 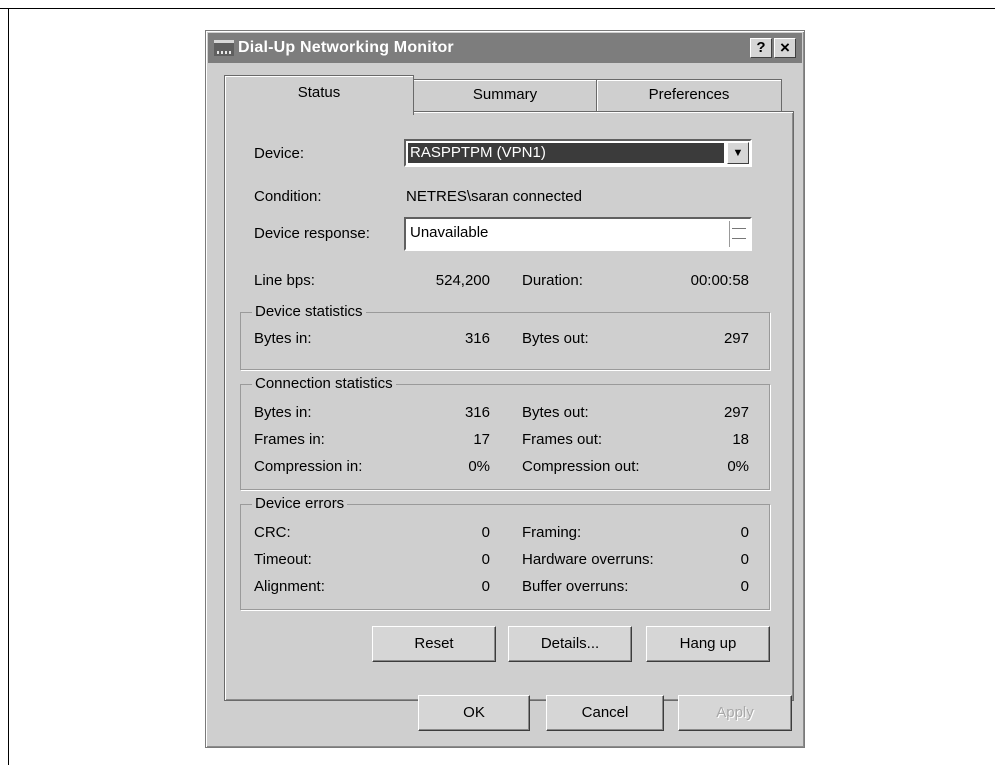 I want to click on buffer-overruns-label: Buffer overruns:, so click(x=575, y=586).